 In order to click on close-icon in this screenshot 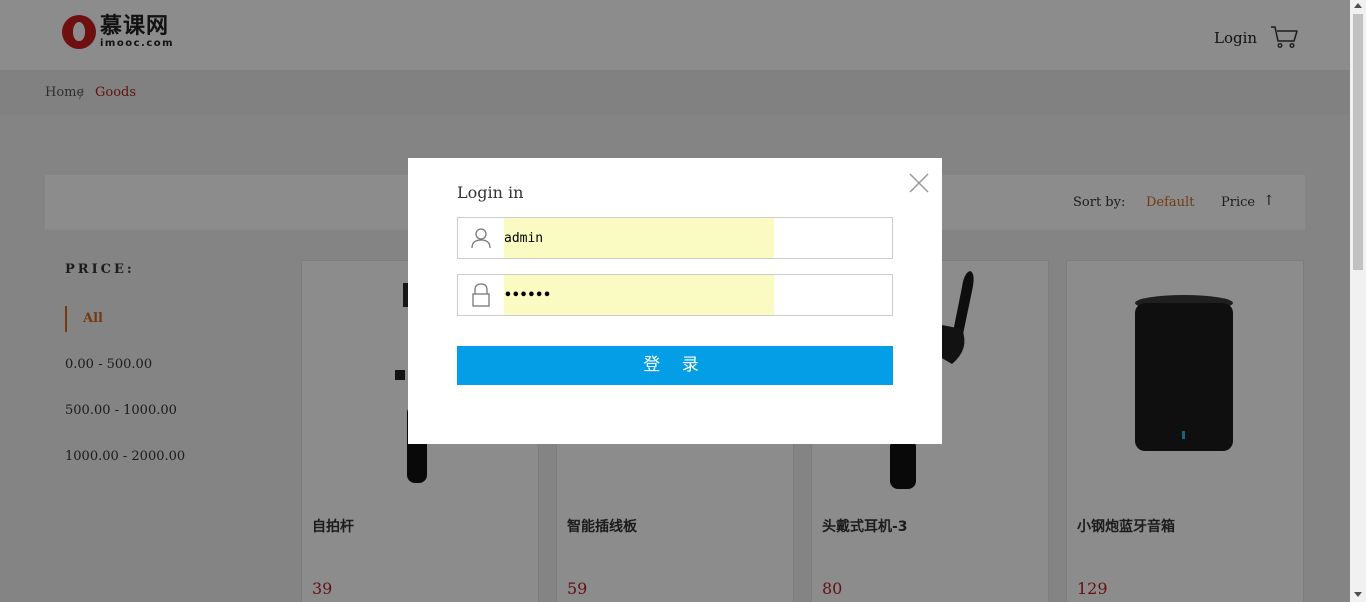, I will do `click(919, 183)`.